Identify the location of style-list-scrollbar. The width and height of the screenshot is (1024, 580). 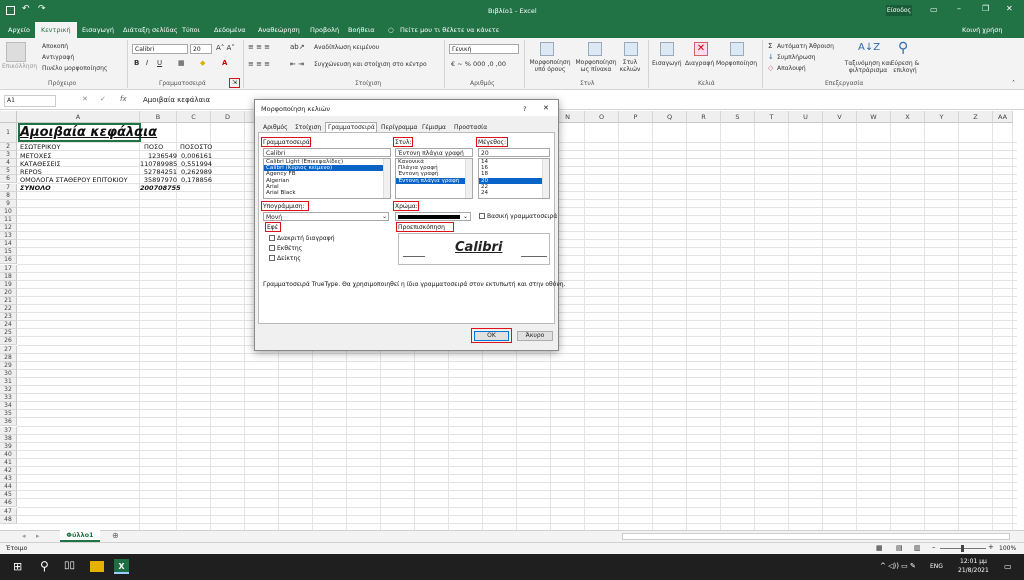
(468, 178).